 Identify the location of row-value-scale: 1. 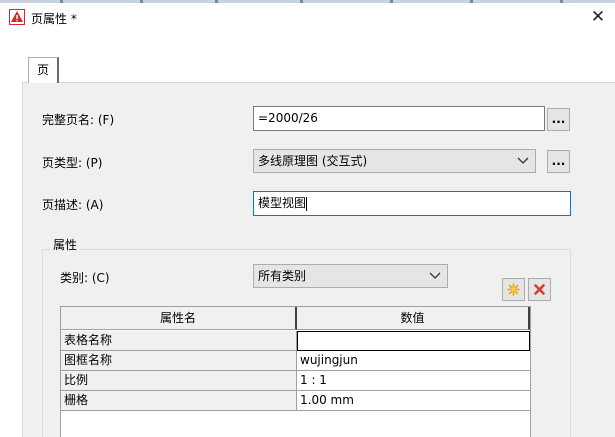
(413, 381).